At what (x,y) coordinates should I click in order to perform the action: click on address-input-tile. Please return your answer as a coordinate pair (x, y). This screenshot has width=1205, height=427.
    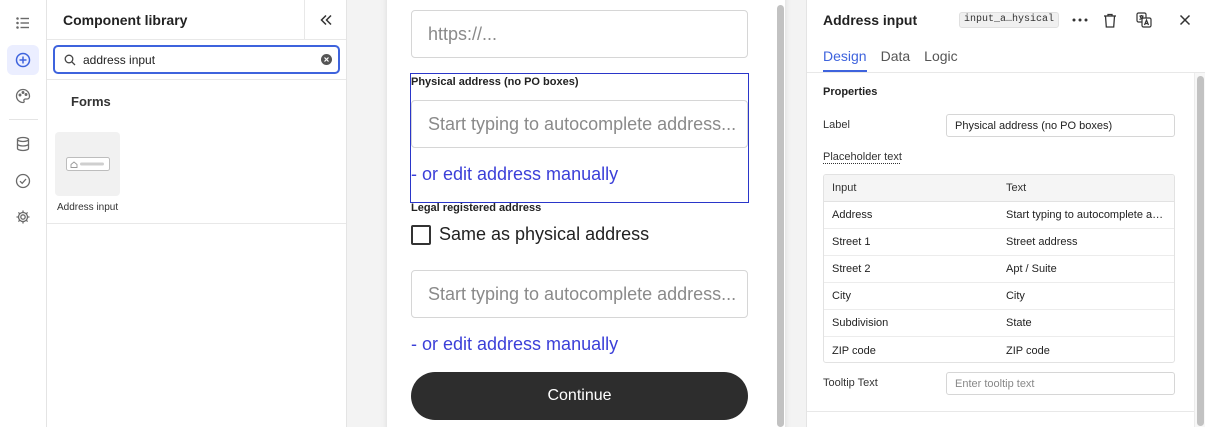
    Looking at the image, I should click on (87, 164).